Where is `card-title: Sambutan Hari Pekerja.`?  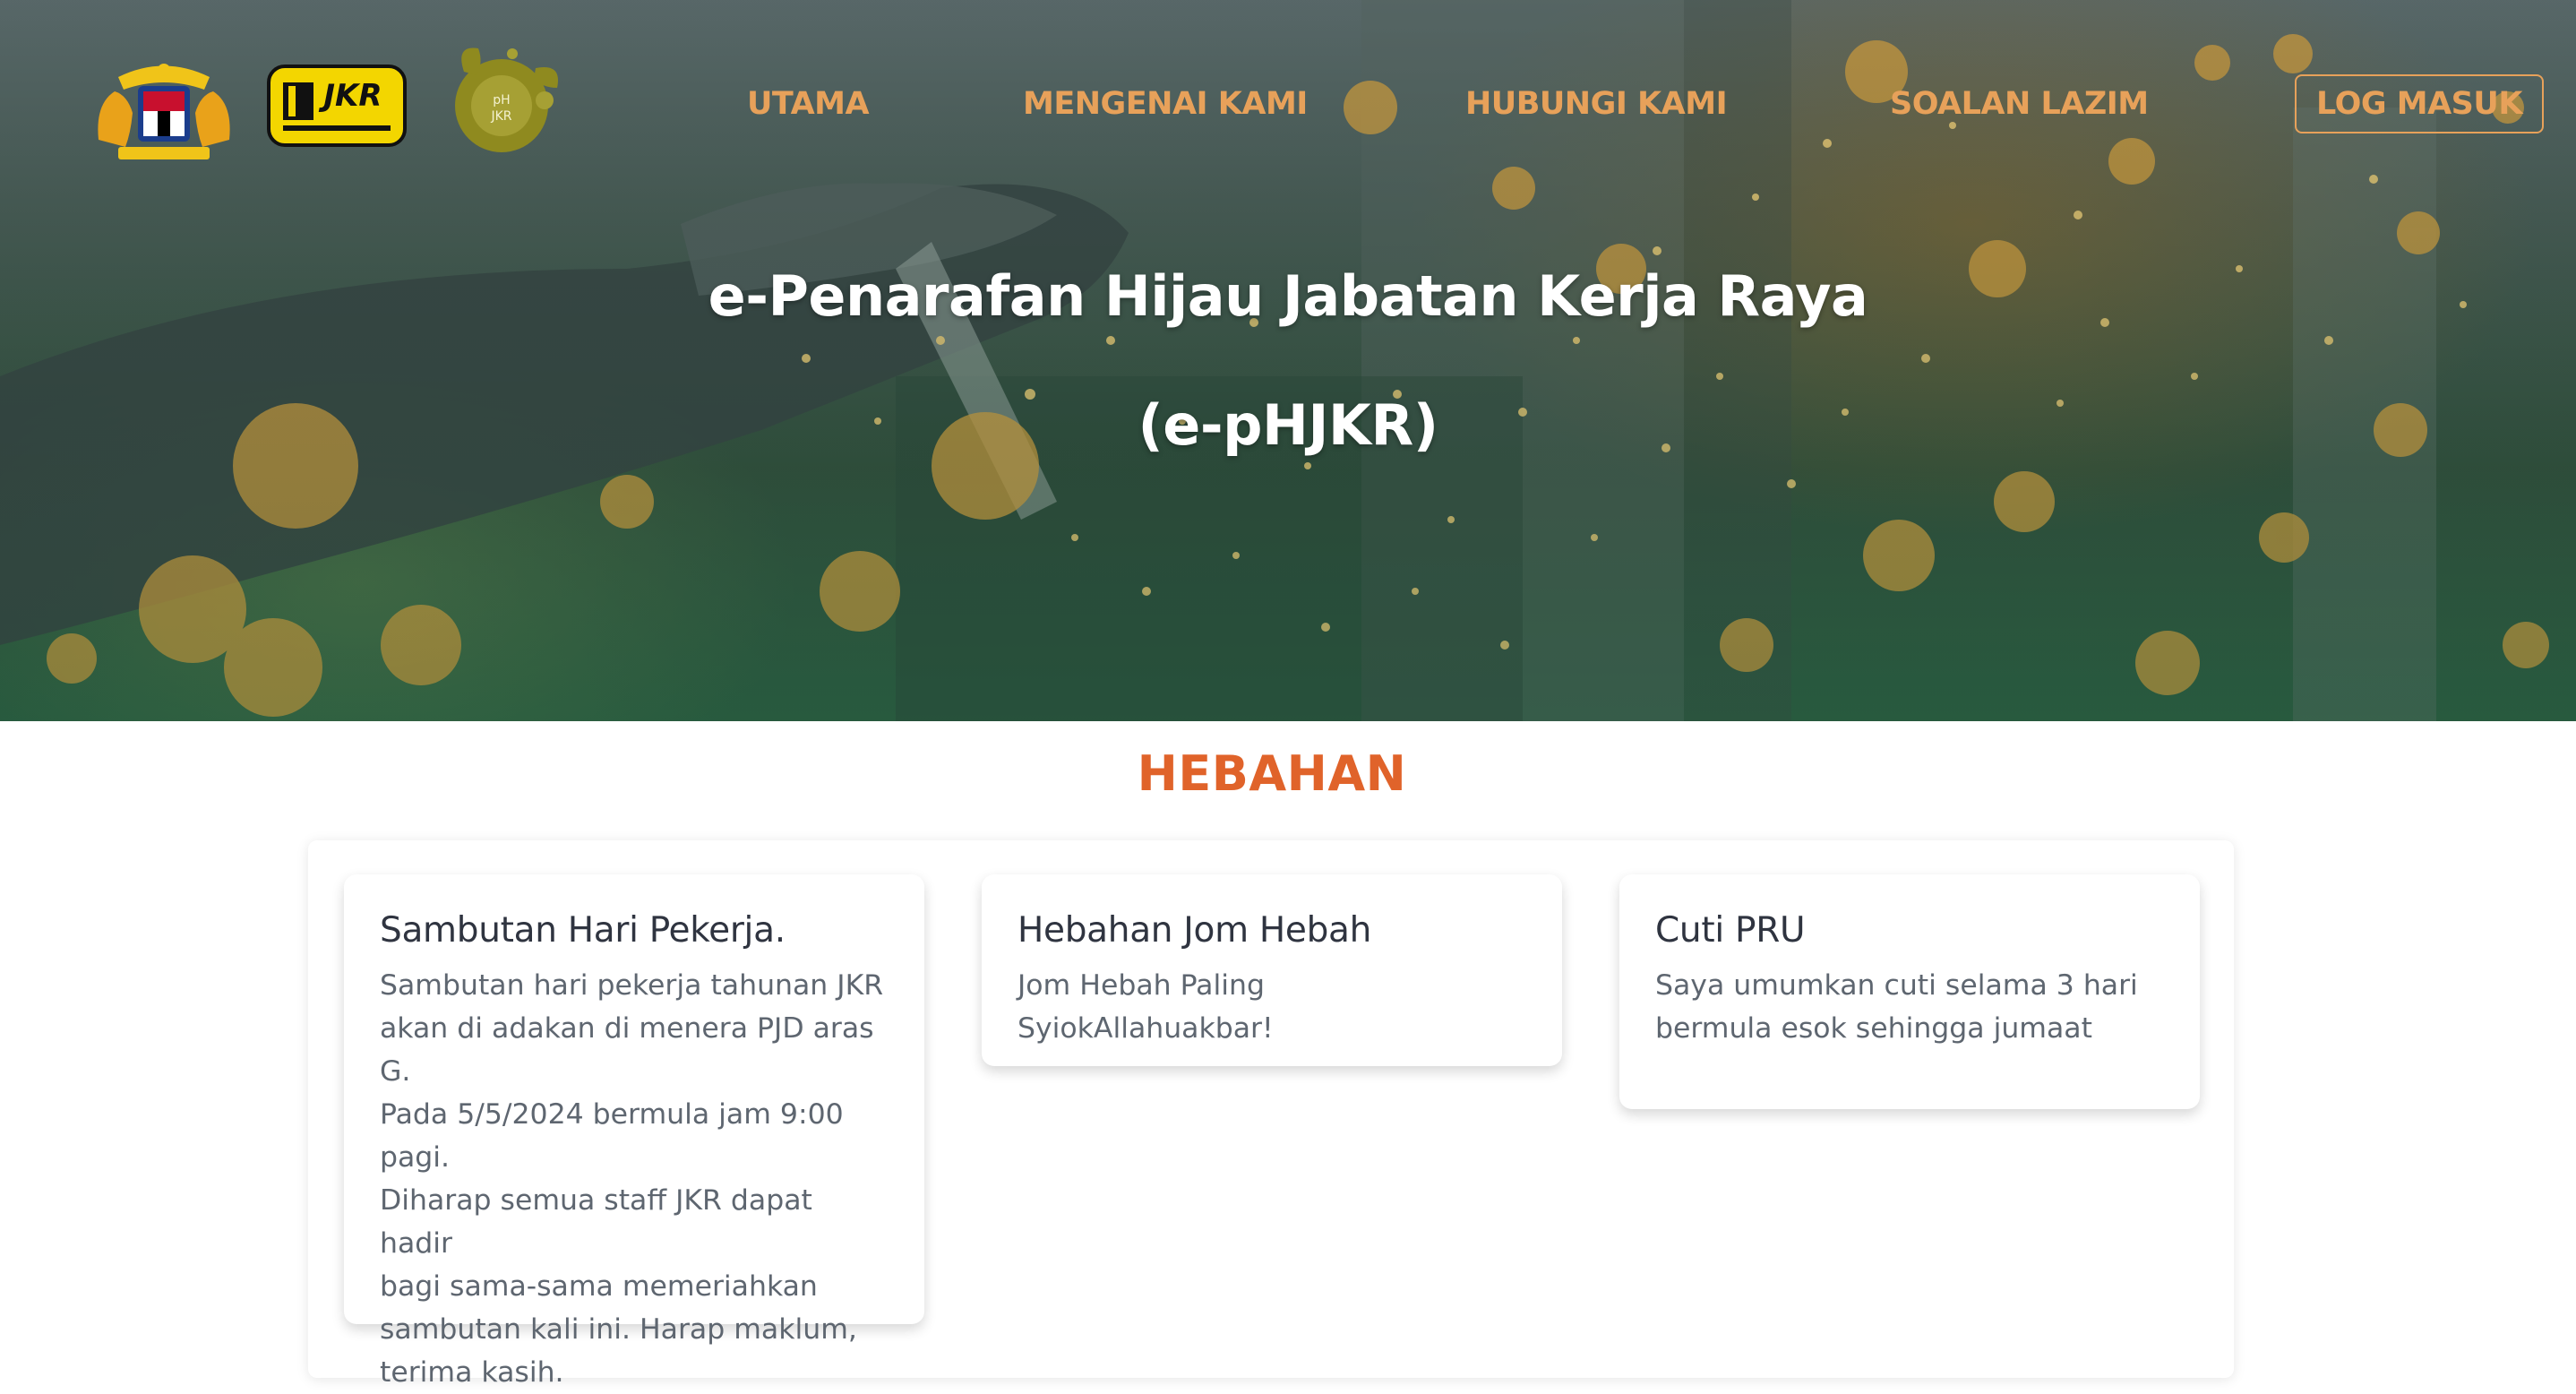 card-title: Sambutan Hari Pekerja. is located at coordinates (583, 931).